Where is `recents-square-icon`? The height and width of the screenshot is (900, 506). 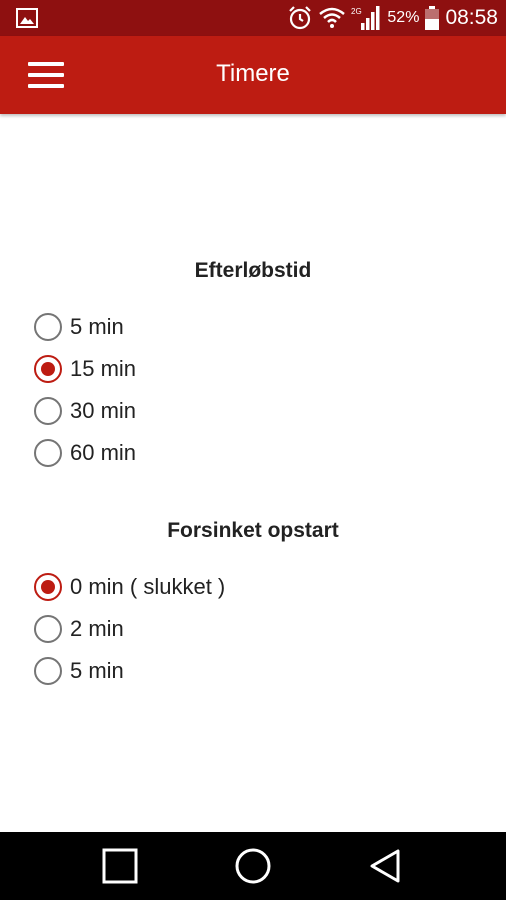
recents-square-icon is located at coordinates (120, 866).